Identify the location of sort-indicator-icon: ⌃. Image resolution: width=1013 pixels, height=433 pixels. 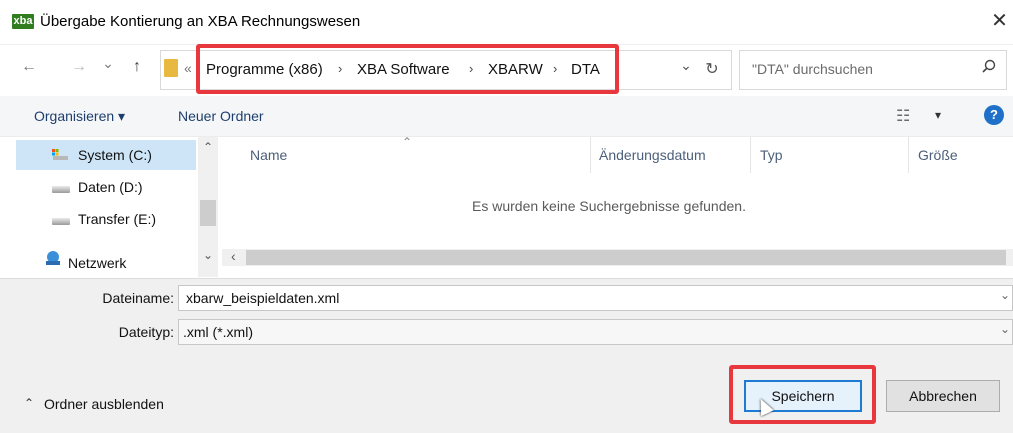
(407, 142).